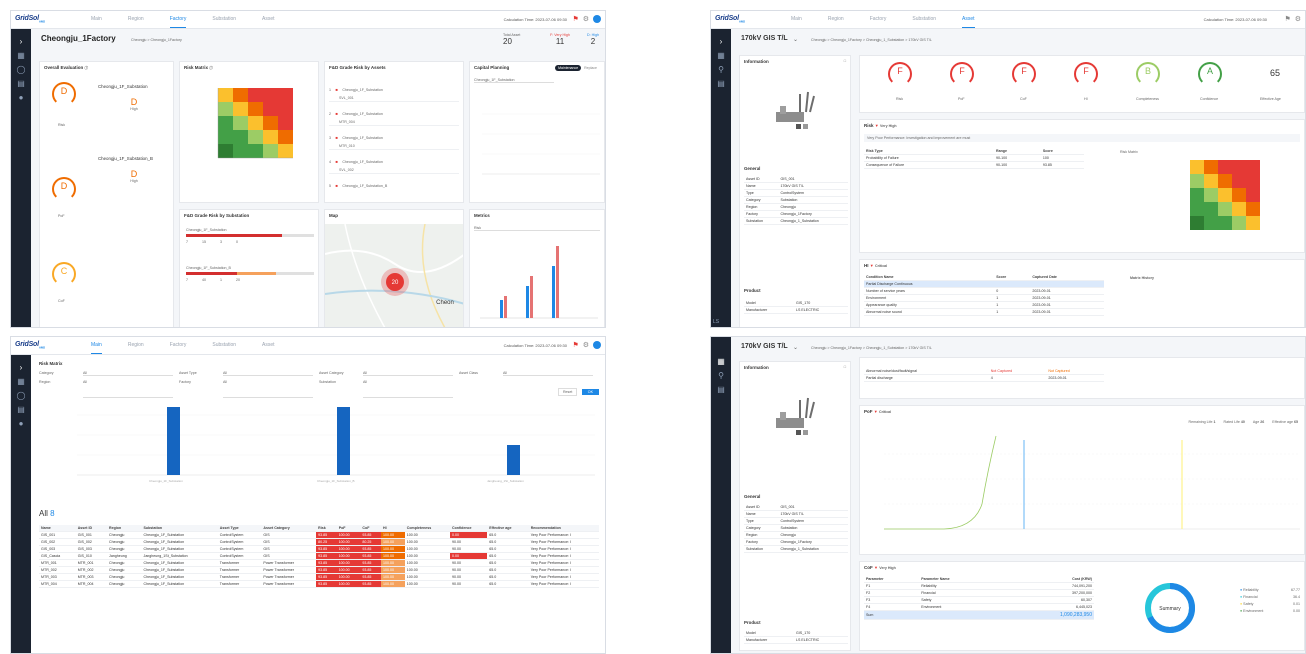  What do you see at coordinates (250, 274) in the screenshot?
I see `substation-risk-row: Cheongju_1F_Substation_B 7 40 1 20` at bounding box center [250, 274].